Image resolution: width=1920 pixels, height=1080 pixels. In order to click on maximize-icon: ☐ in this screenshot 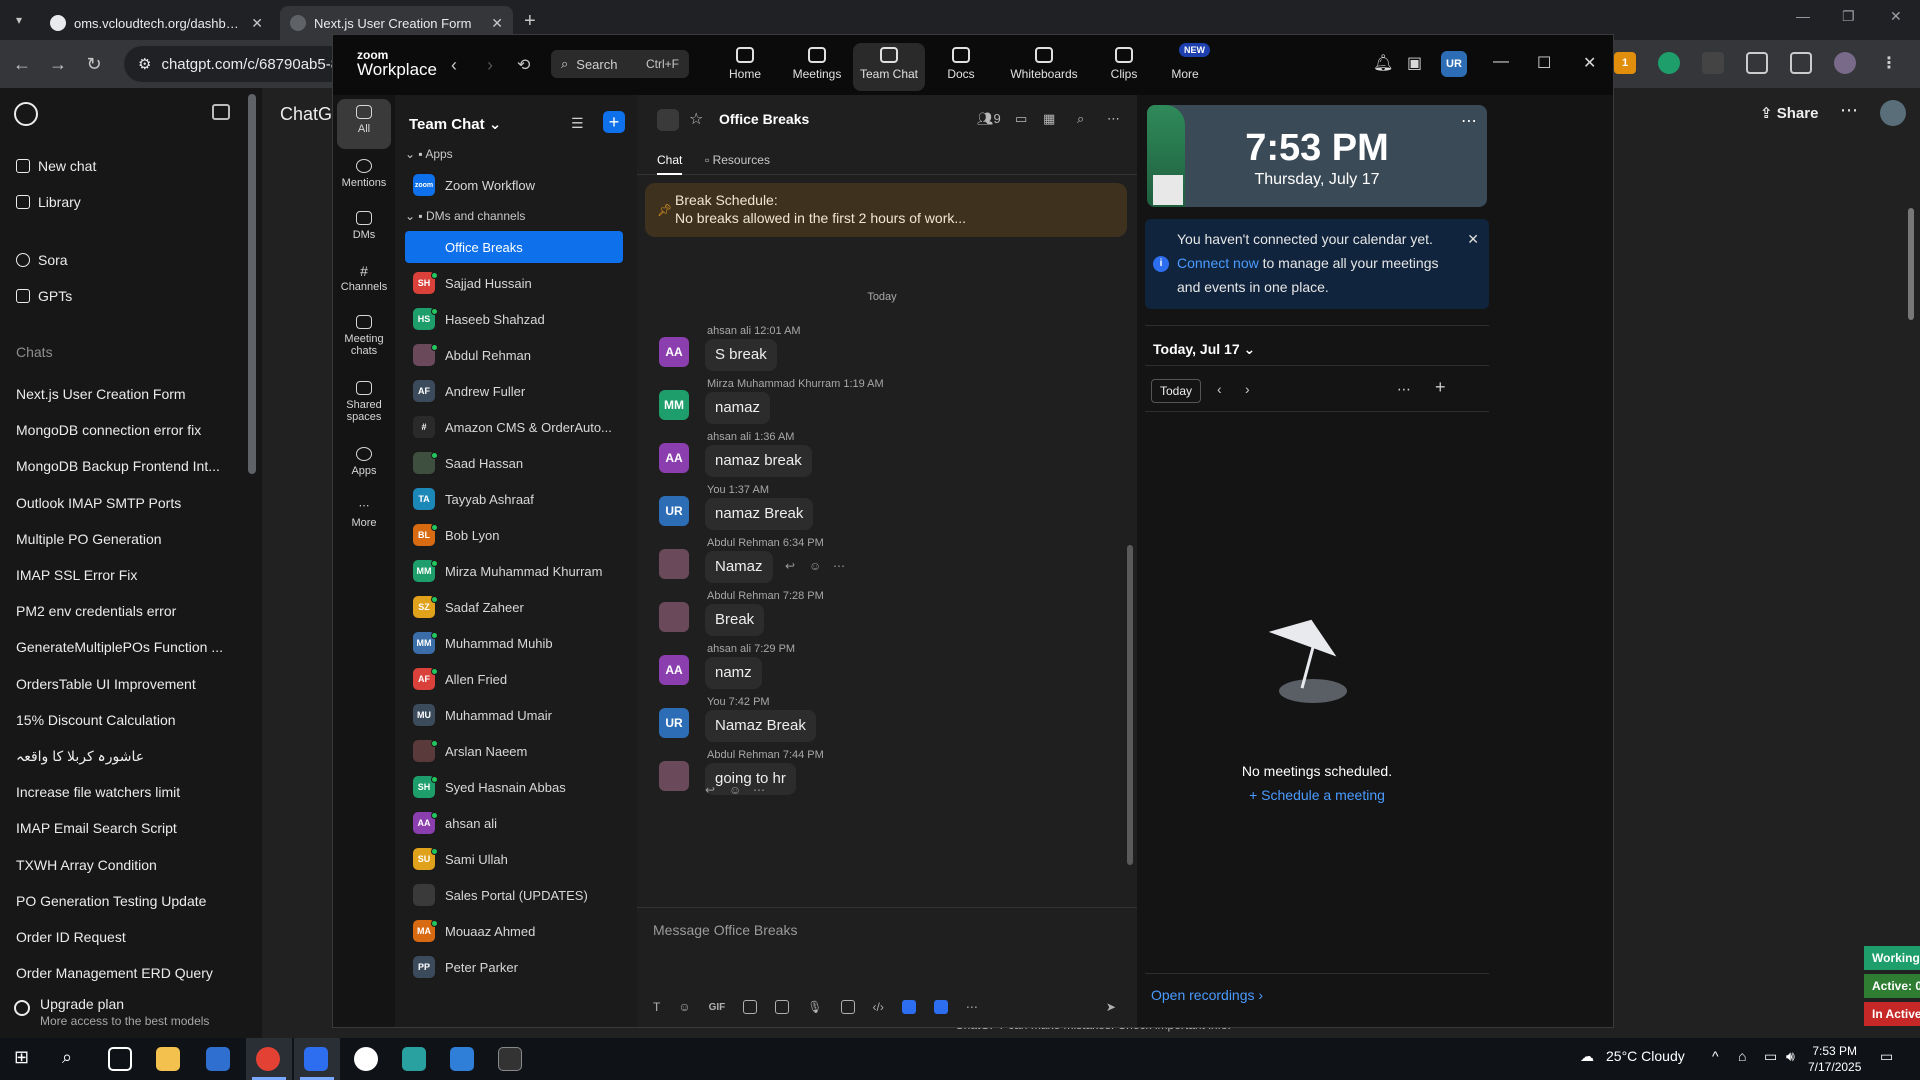, I will do `click(1544, 63)`.